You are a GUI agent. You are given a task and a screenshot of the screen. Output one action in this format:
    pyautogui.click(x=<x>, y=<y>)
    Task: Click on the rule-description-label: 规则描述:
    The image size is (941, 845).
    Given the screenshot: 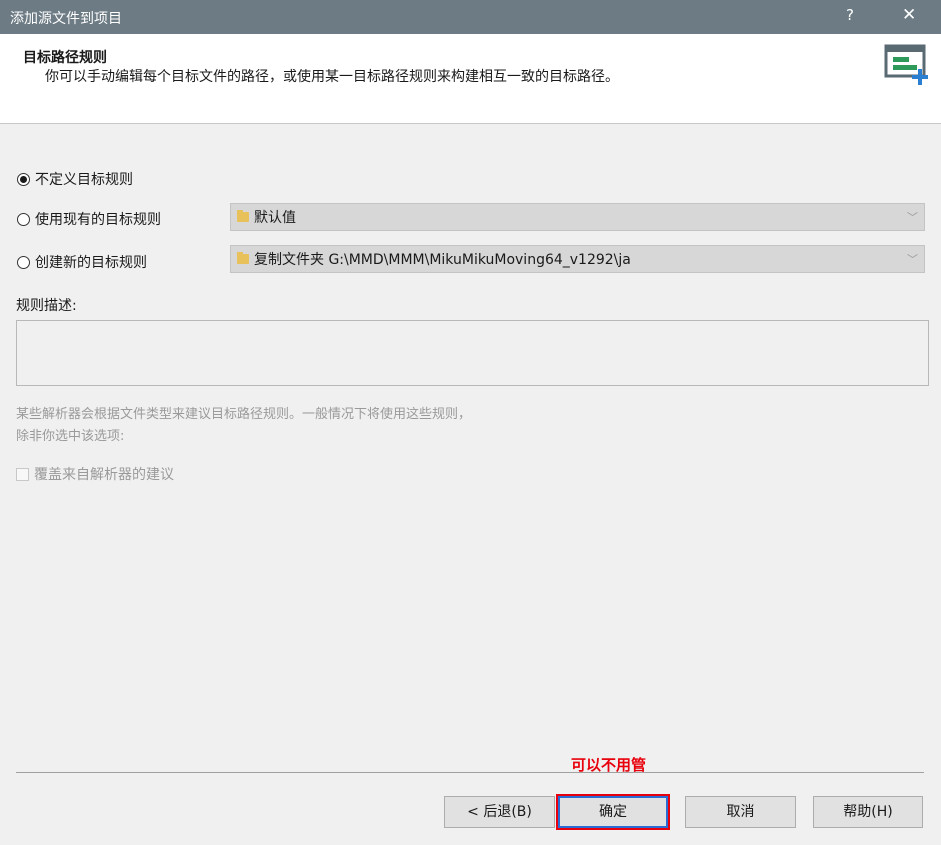 What is the action you would take?
    pyautogui.click(x=46, y=306)
    